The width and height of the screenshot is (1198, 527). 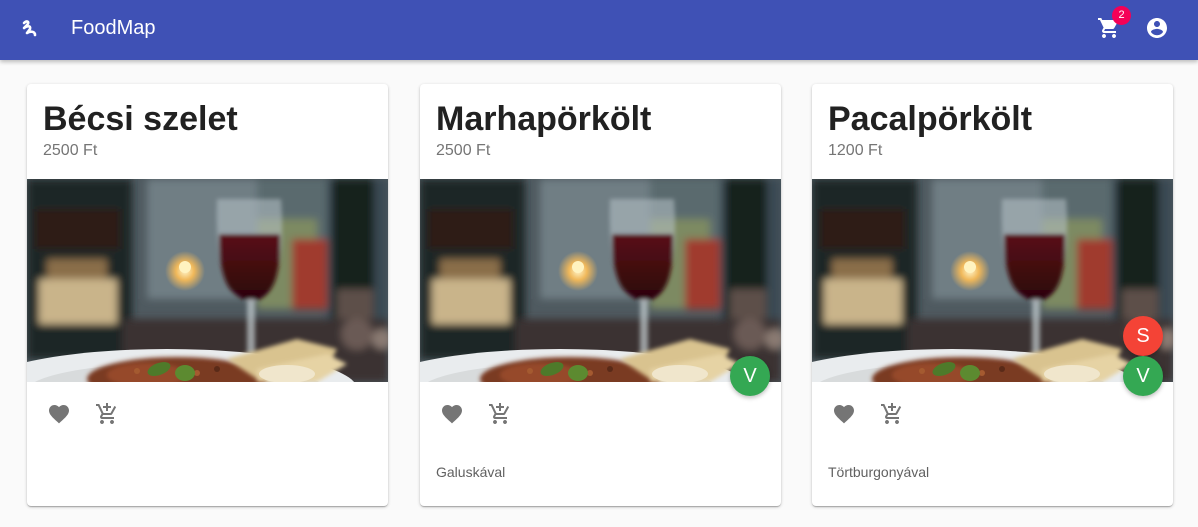 What do you see at coordinates (1143, 336) in the screenshot?
I see `tag-badge-spicy: S` at bounding box center [1143, 336].